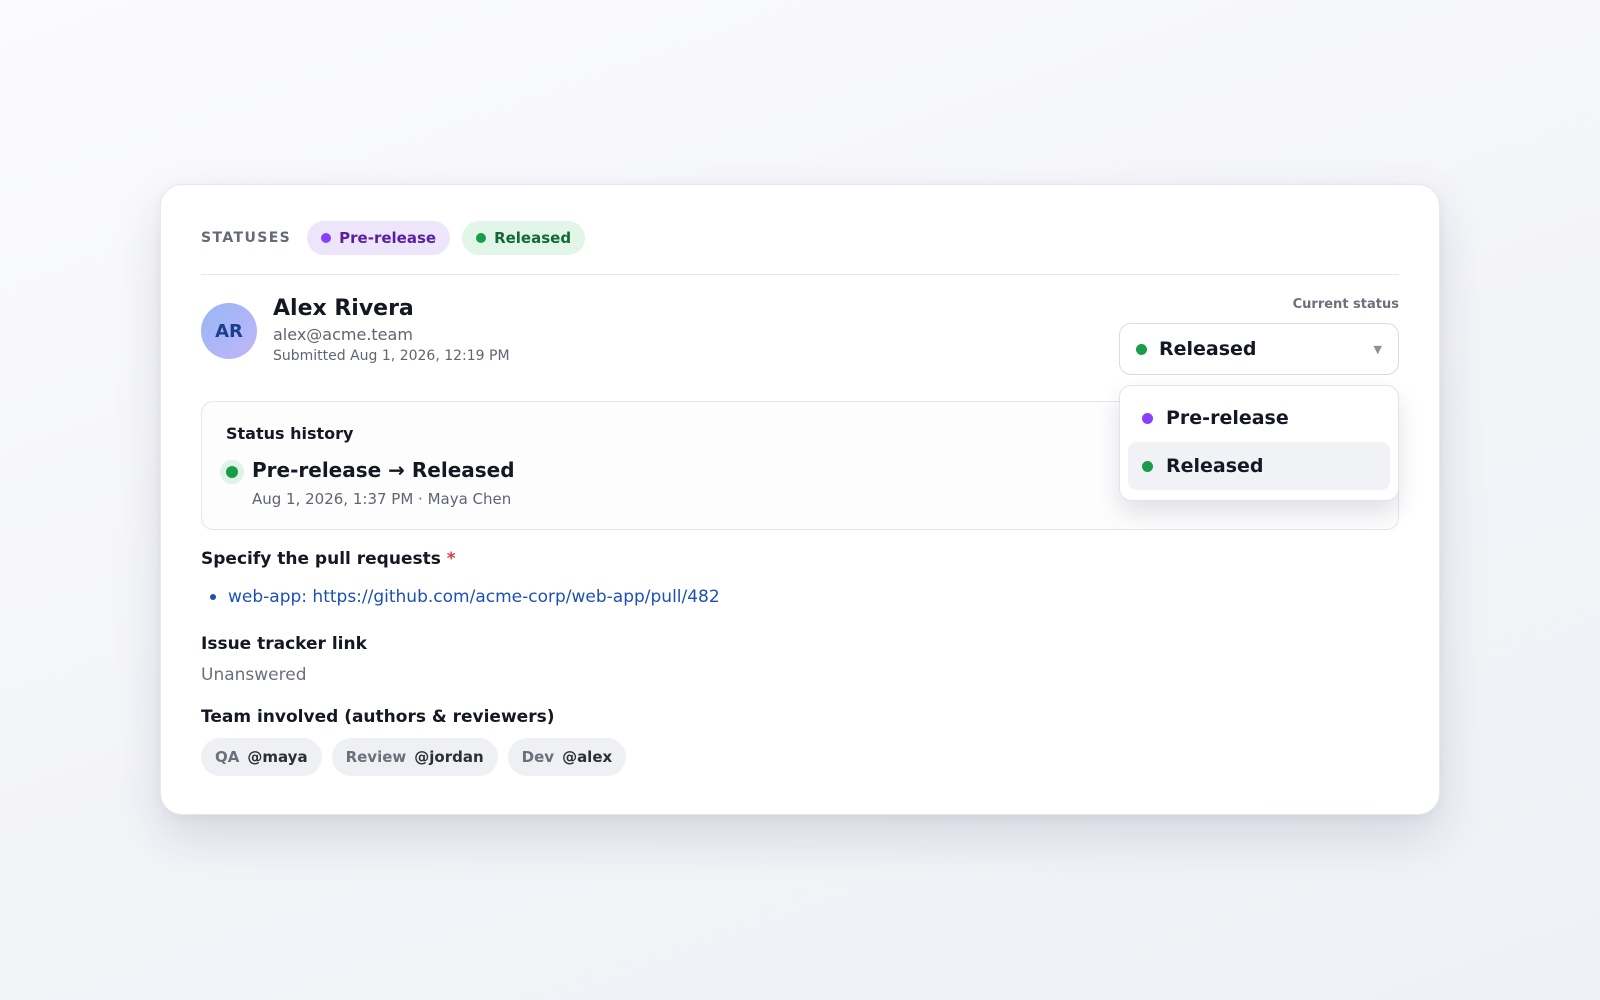 Image resolution: width=1600 pixels, height=1000 pixels. Describe the element at coordinates (1227, 418) in the screenshot. I see `status-option-label: Pre-release` at that location.